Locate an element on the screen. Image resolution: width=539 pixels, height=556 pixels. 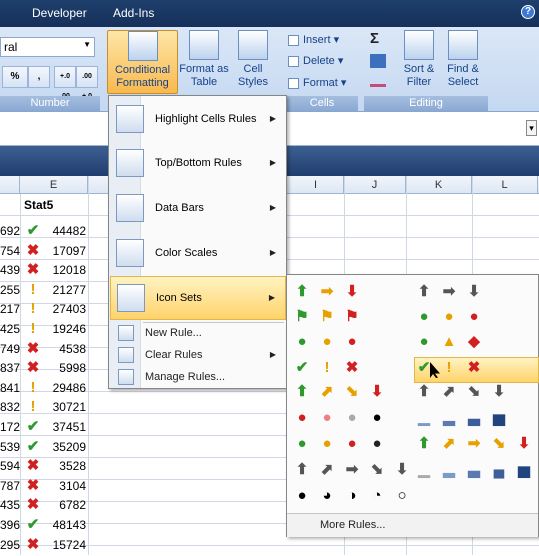
icon-set-glyph-icon: ◑ is located at coordinates (352, 495).